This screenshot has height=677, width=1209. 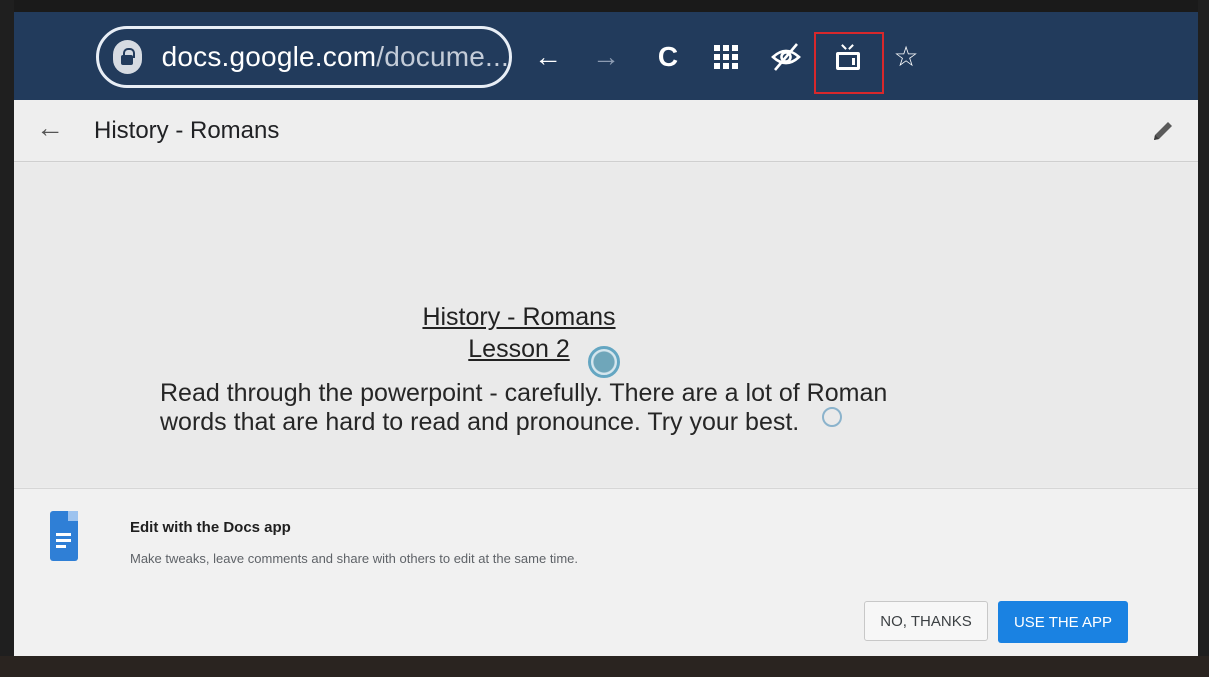 I want to click on heading-line-1: History - Romans, so click(x=519, y=317).